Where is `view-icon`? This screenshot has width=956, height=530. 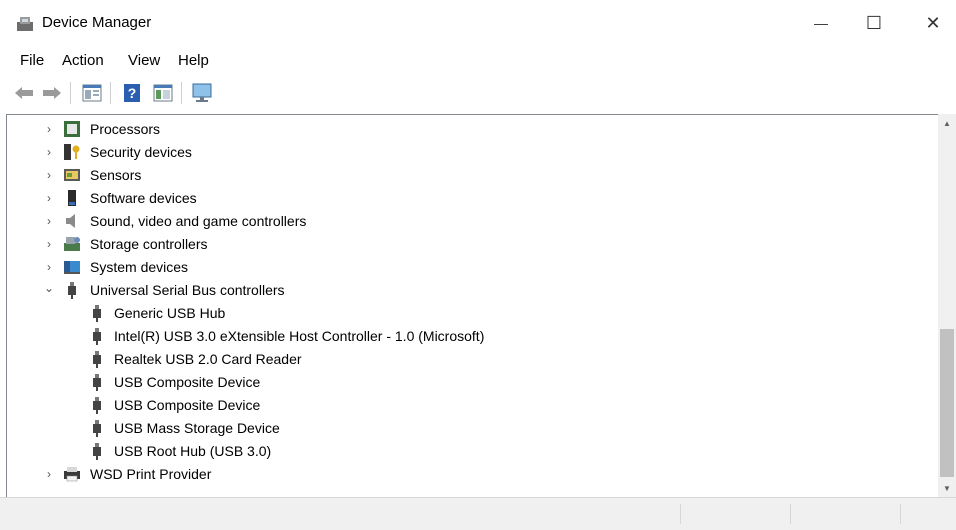
view-icon is located at coordinates (163, 93).